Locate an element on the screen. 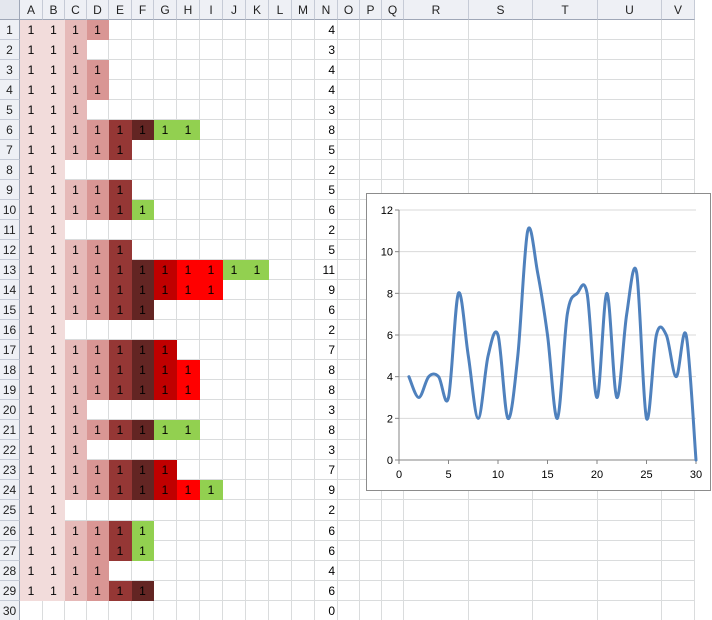  empty-cell-l19 is located at coordinates (280, 390).